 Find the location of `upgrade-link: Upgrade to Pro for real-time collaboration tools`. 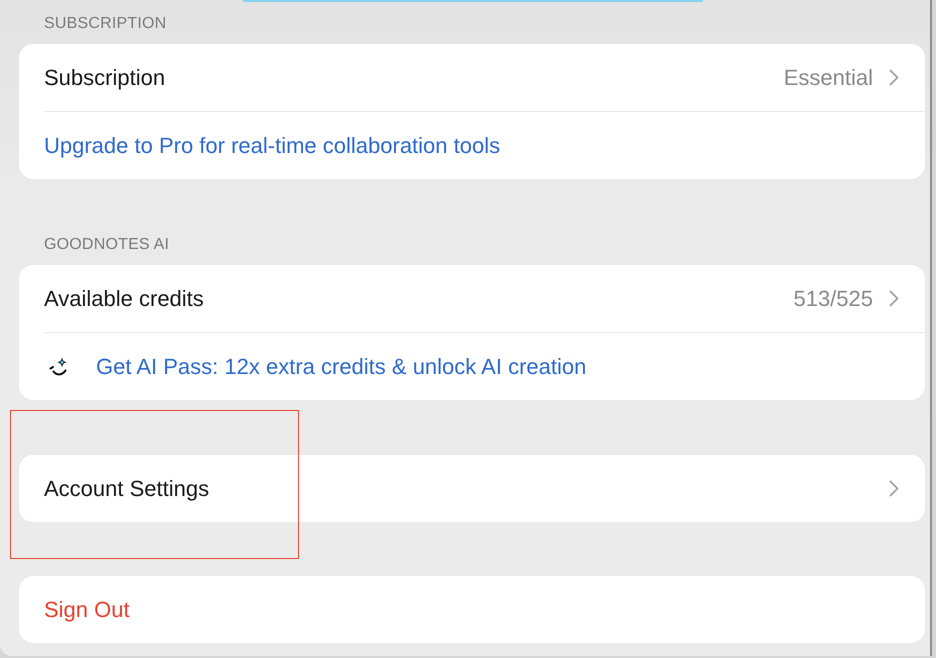

upgrade-link: Upgrade to Pro for real-time collaboration tools is located at coordinates (472, 145).